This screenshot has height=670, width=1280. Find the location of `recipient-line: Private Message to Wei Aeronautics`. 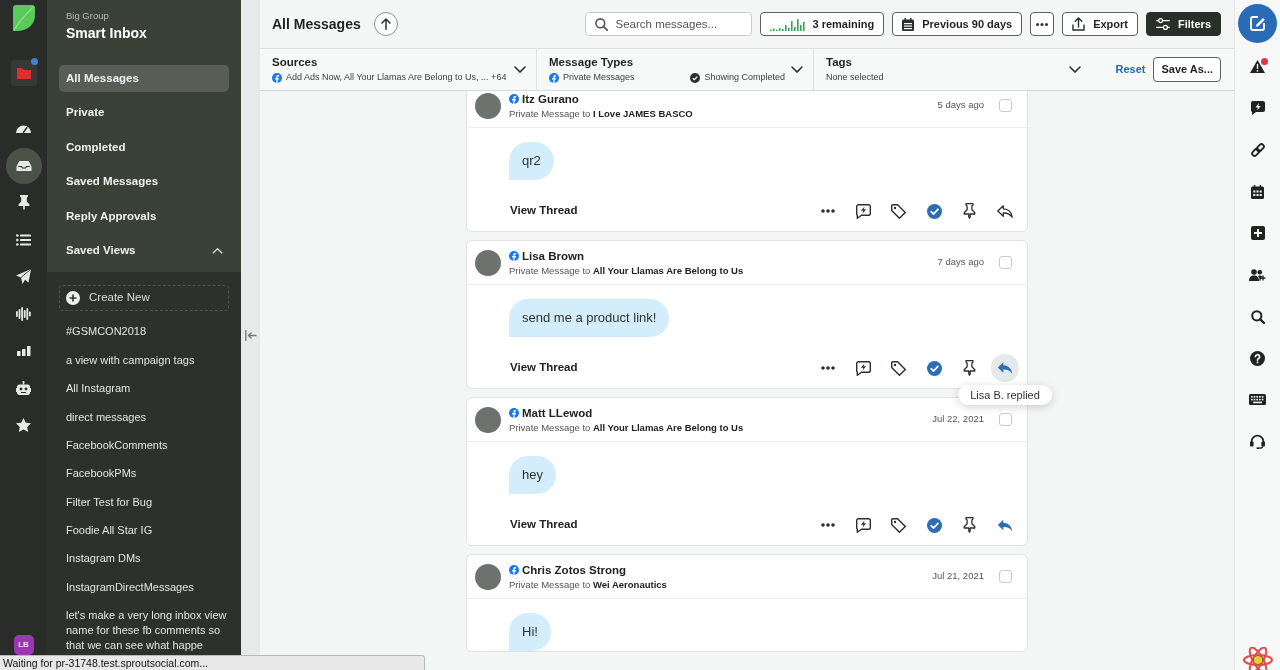

recipient-line: Private Message to Wei Aeronautics is located at coordinates (588, 584).